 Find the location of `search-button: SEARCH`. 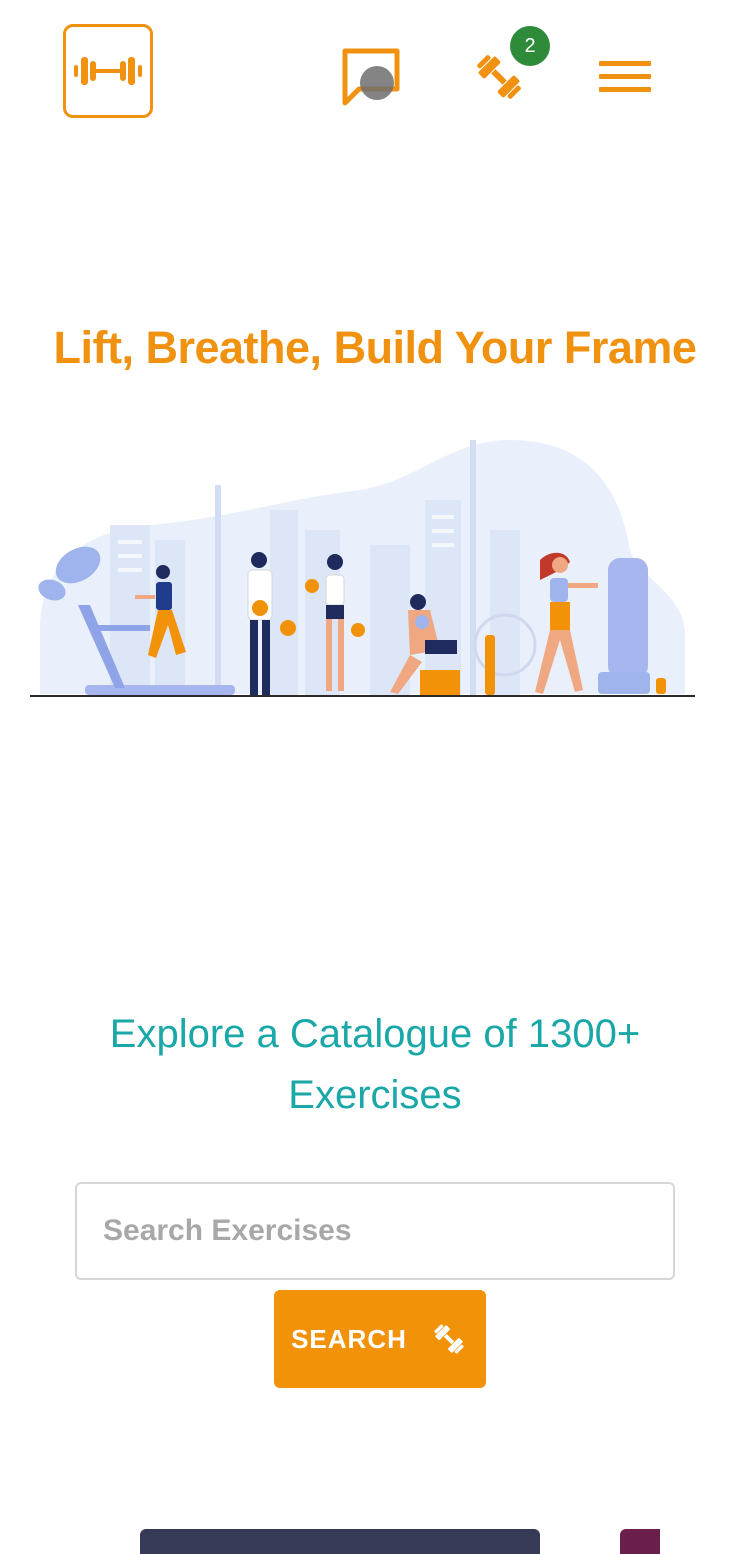

search-button: SEARCH is located at coordinates (380, 1339).